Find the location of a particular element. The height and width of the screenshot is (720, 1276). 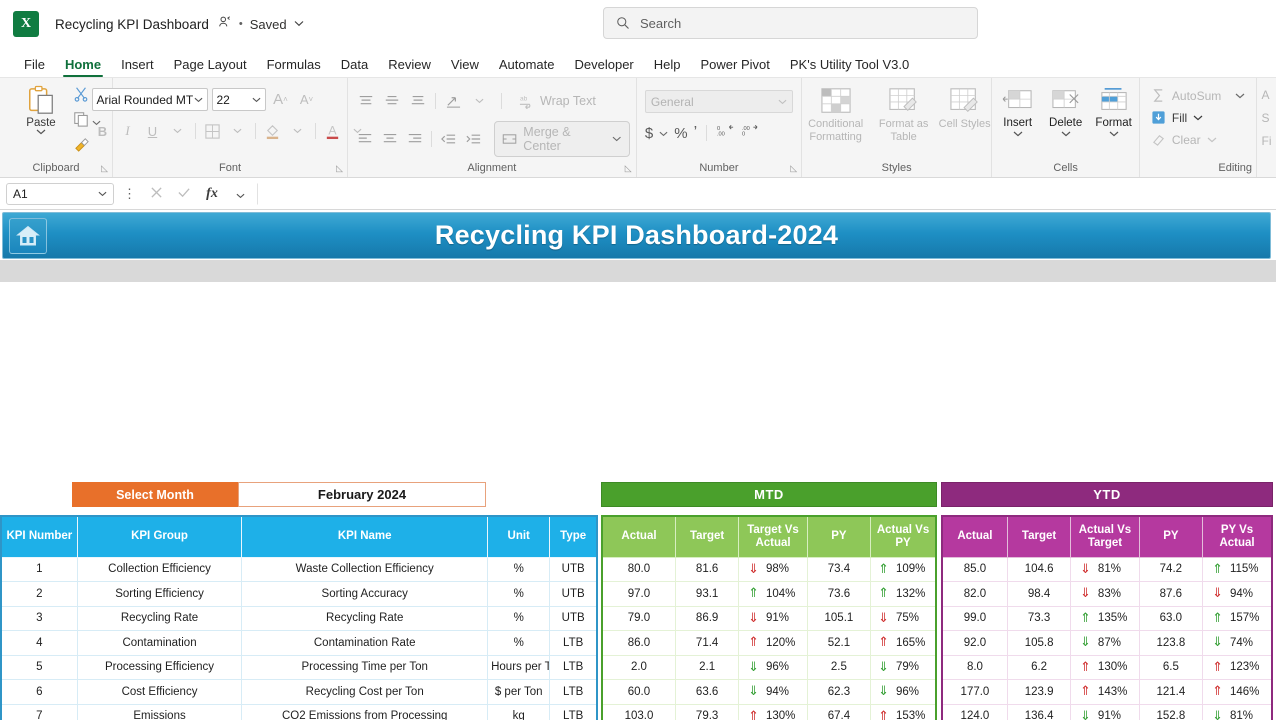

tab-pk-utility: PK's Utility Tool V3.0 is located at coordinates (849, 67).